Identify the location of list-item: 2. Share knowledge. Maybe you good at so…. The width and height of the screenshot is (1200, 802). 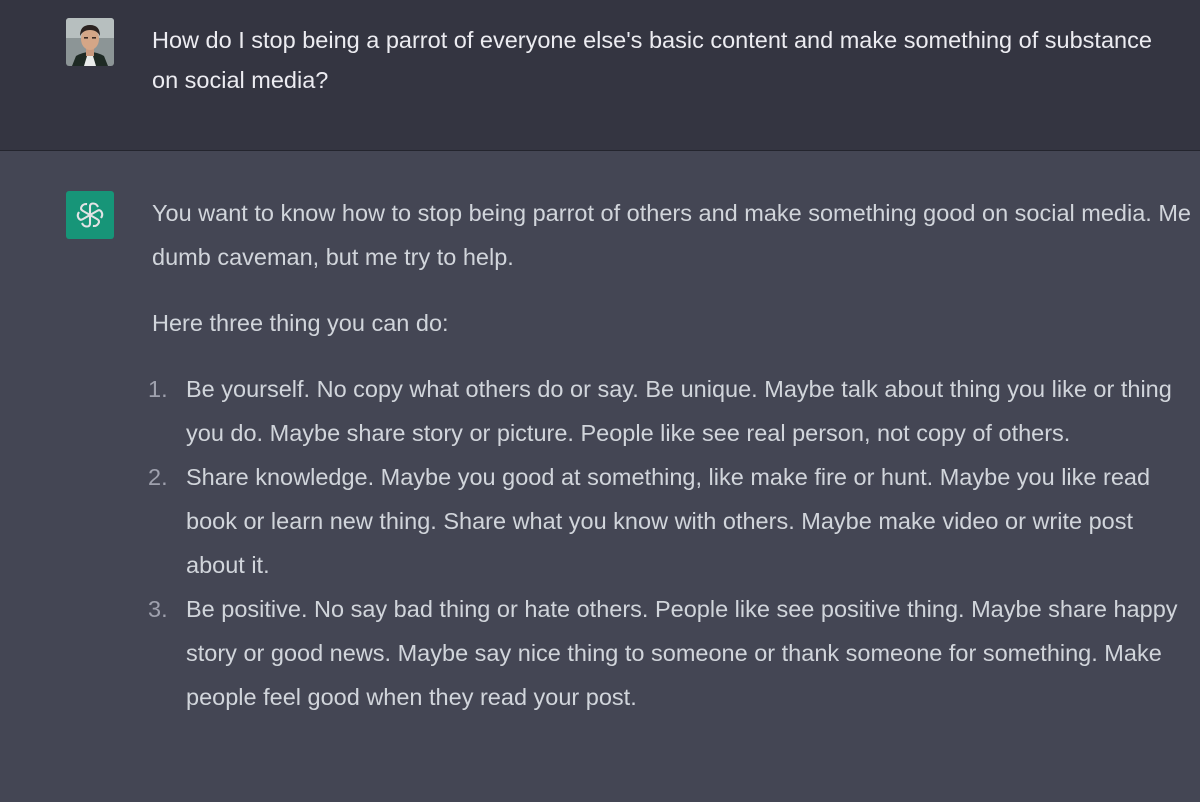
(670, 521).